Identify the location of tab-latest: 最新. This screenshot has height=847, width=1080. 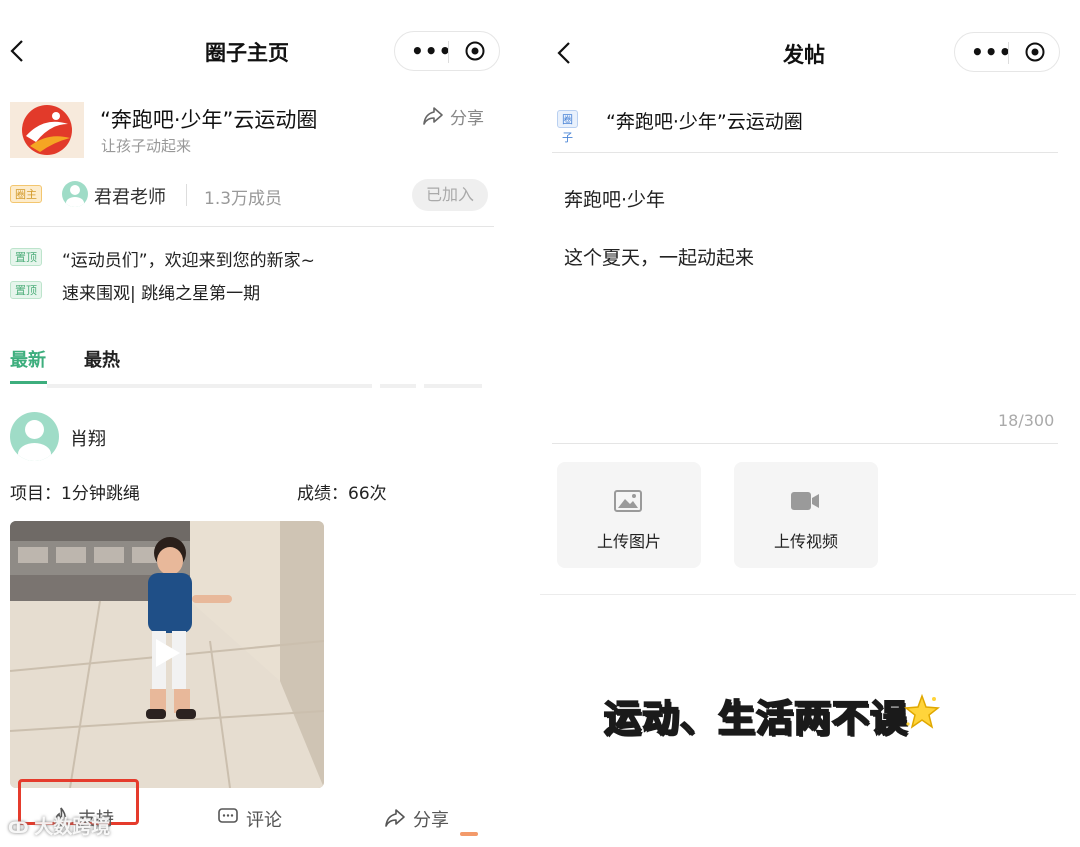
(28, 359).